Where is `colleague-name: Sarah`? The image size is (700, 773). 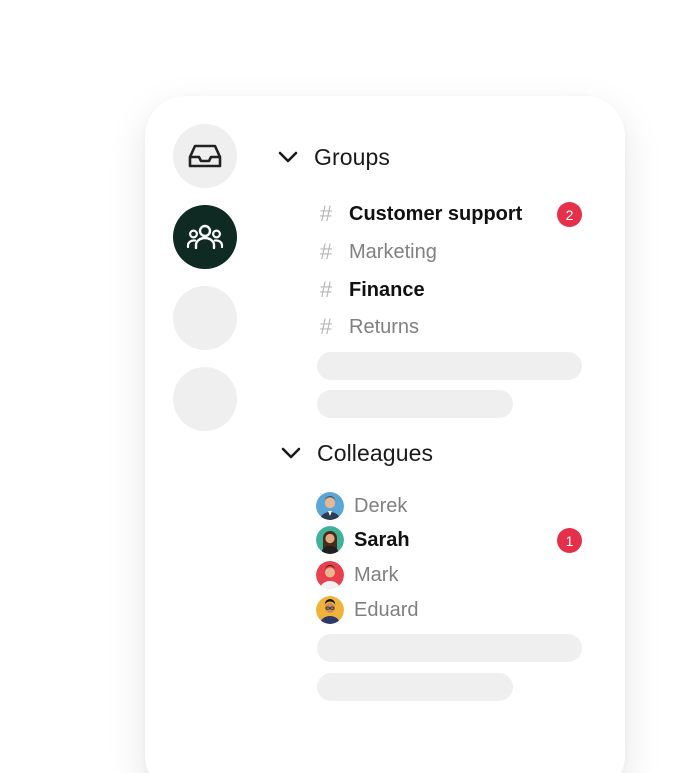
colleague-name: Sarah is located at coordinates (382, 539).